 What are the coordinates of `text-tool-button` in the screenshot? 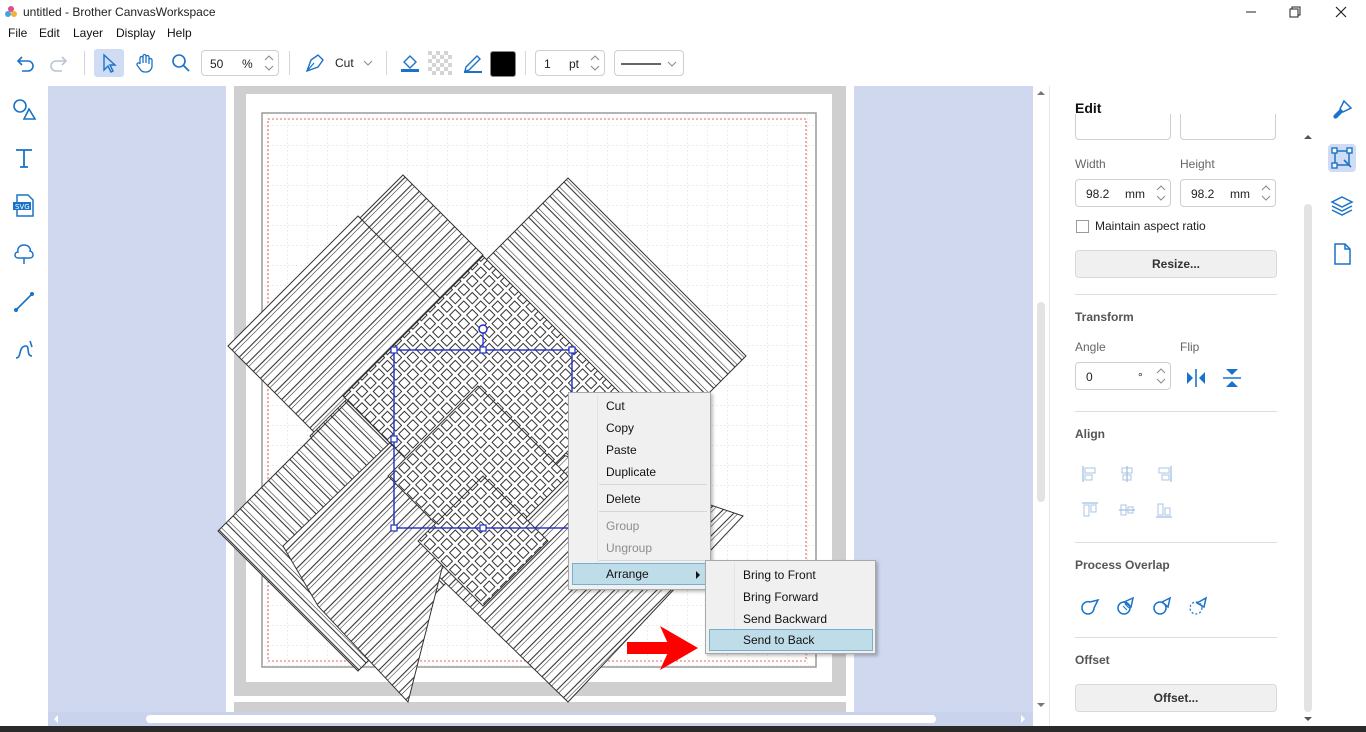 It's located at (24, 158).